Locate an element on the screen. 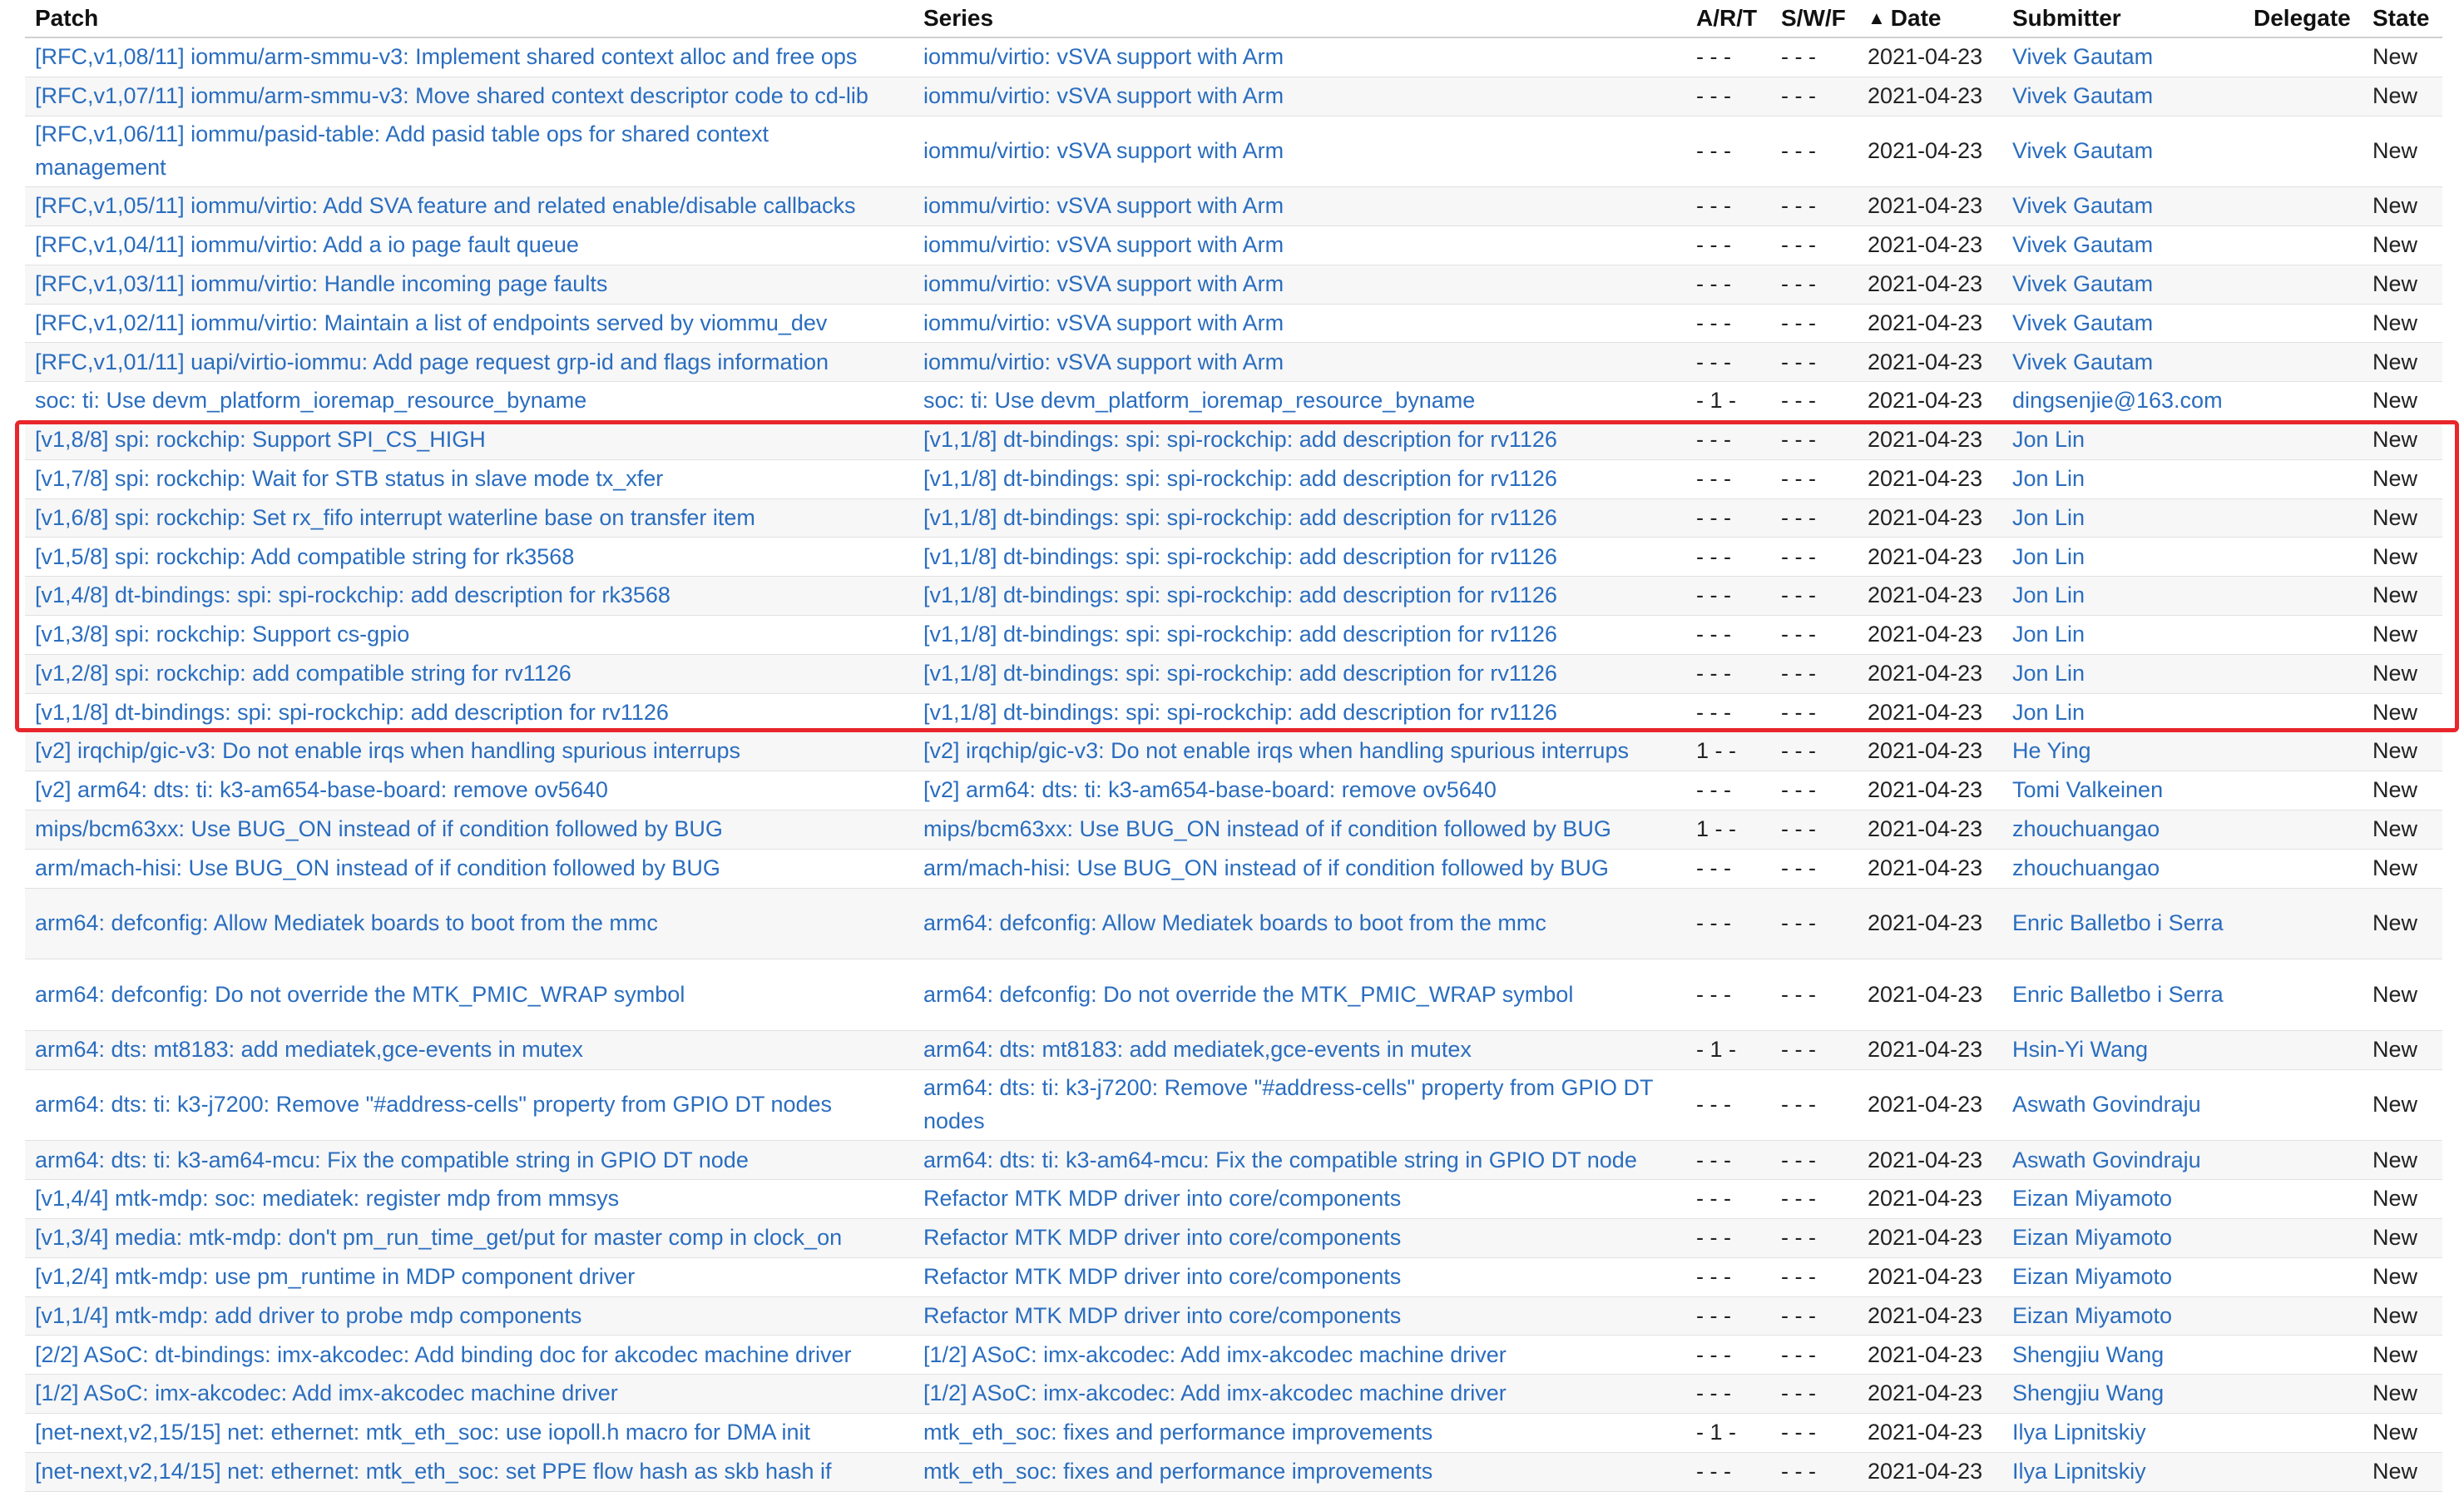  patch-link: [v1,3/8] spi: rockchip: Support cs-gpio is located at coordinates (222, 634).